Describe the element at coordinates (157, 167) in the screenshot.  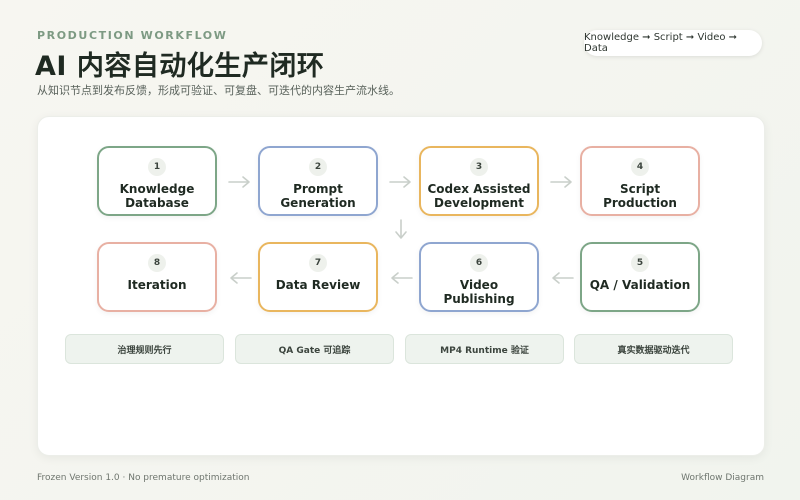
I see `step-number-1: 1` at that location.